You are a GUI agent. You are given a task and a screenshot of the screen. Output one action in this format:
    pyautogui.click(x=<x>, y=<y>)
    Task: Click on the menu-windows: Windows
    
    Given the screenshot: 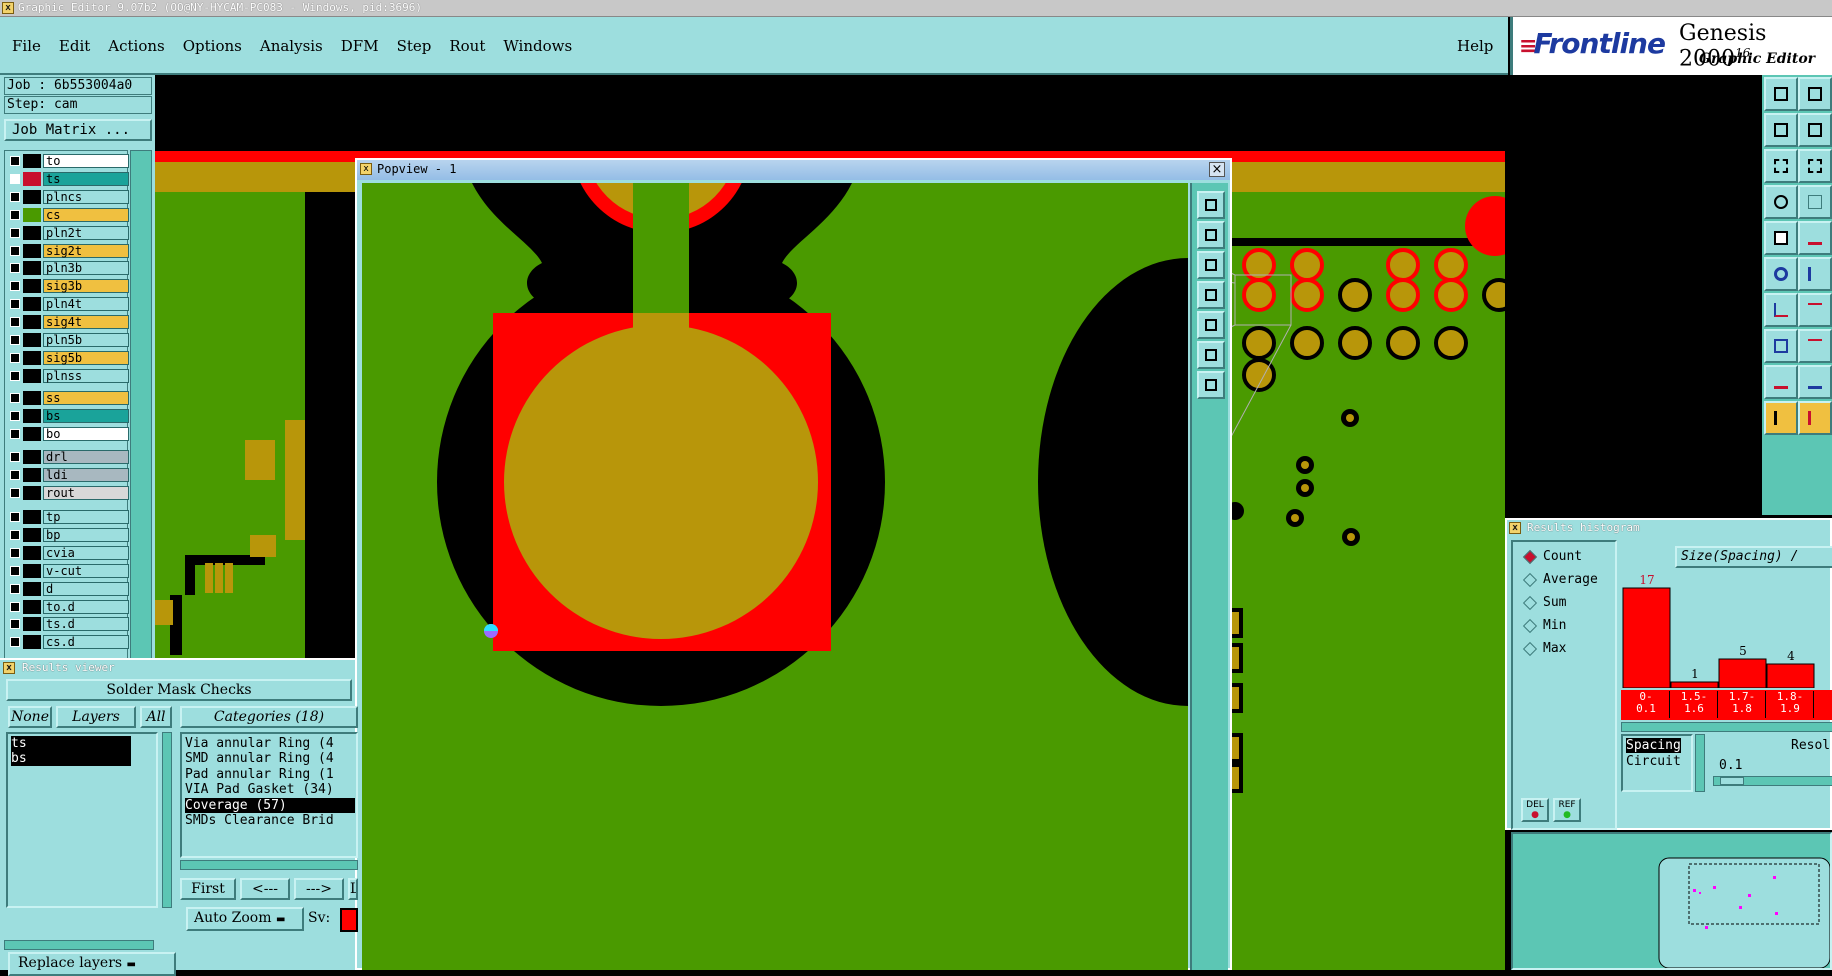 What is the action you would take?
    pyautogui.click(x=537, y=46)
    